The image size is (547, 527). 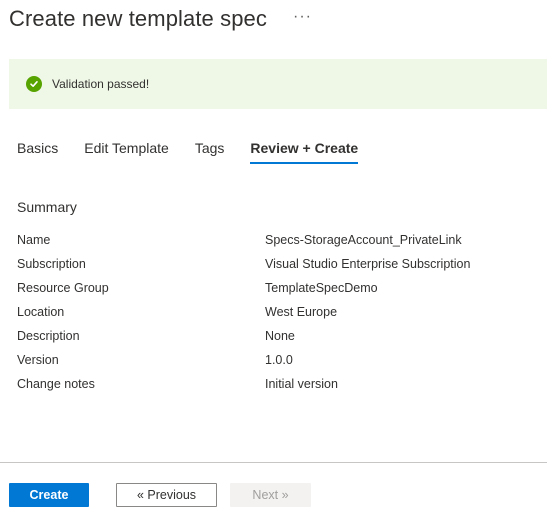 What do you see at coordinates (47, 207) in the screenshot?
I see `summary-heading: Summary` at bounding box center [47, 207].